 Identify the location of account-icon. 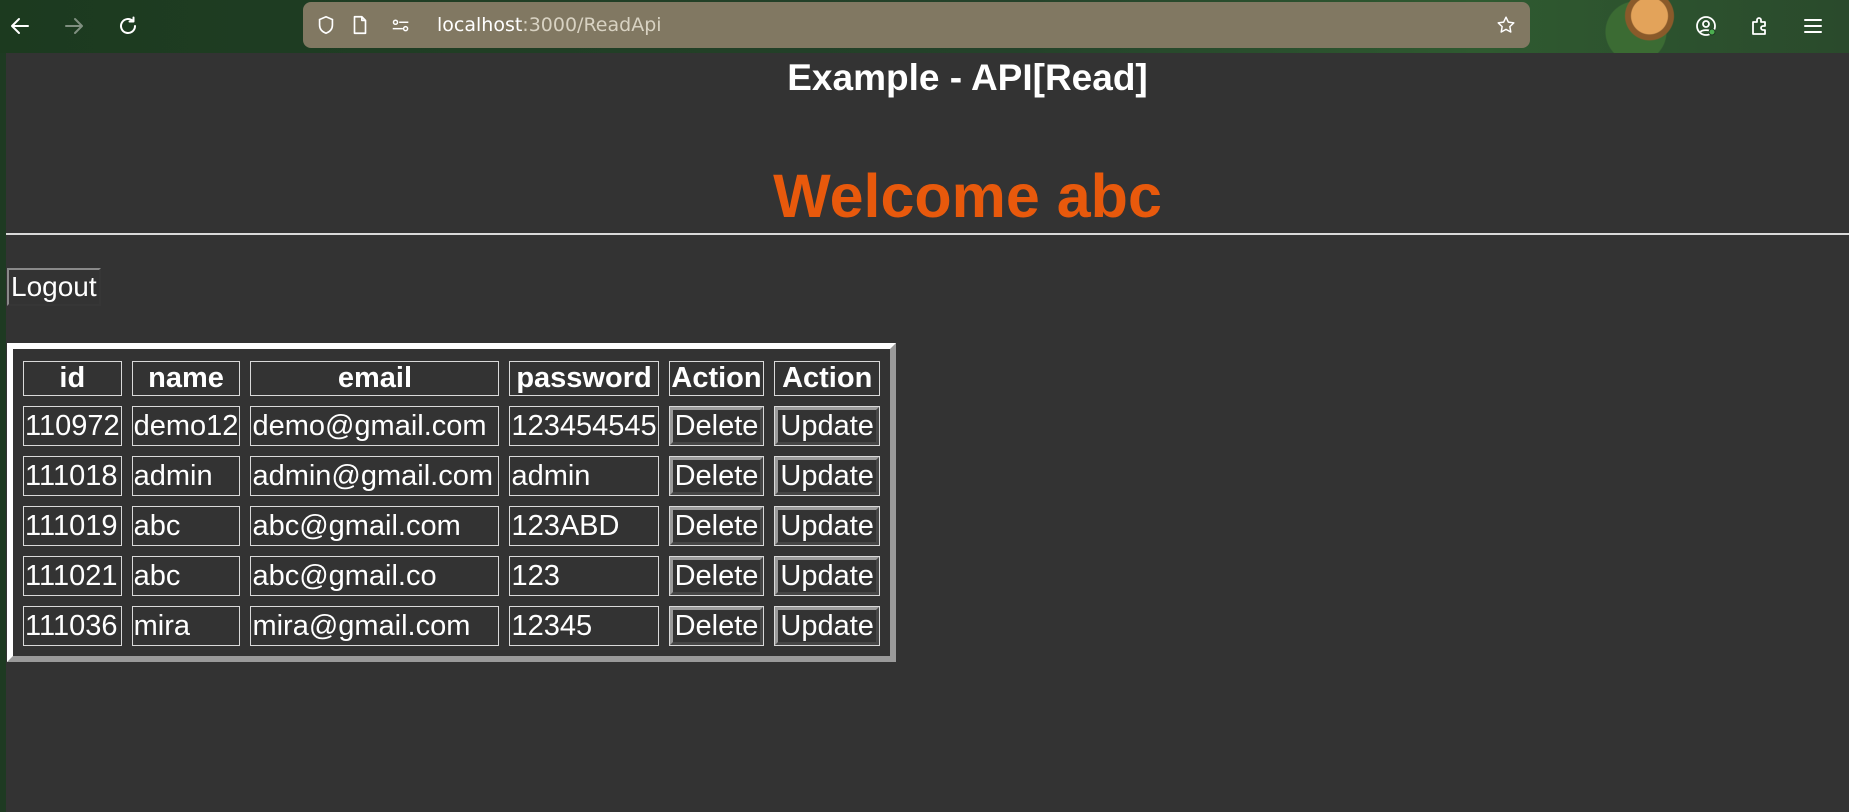
(1706, 26).